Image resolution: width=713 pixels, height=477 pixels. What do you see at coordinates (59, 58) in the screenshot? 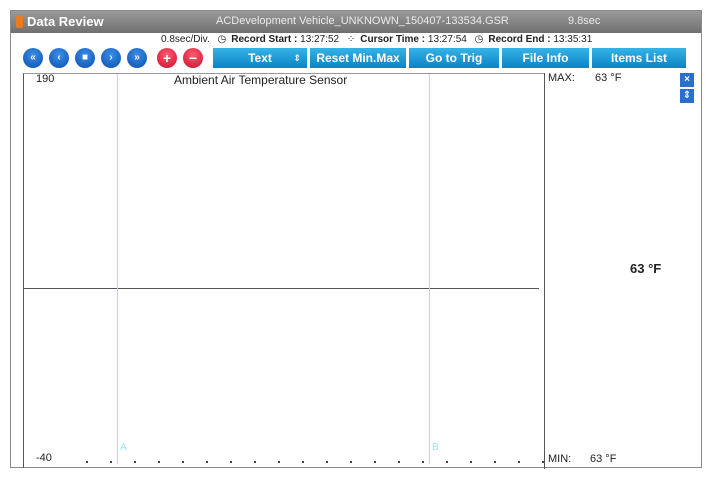
I see `prev-button: ‹` at bounding box center [59, 58].